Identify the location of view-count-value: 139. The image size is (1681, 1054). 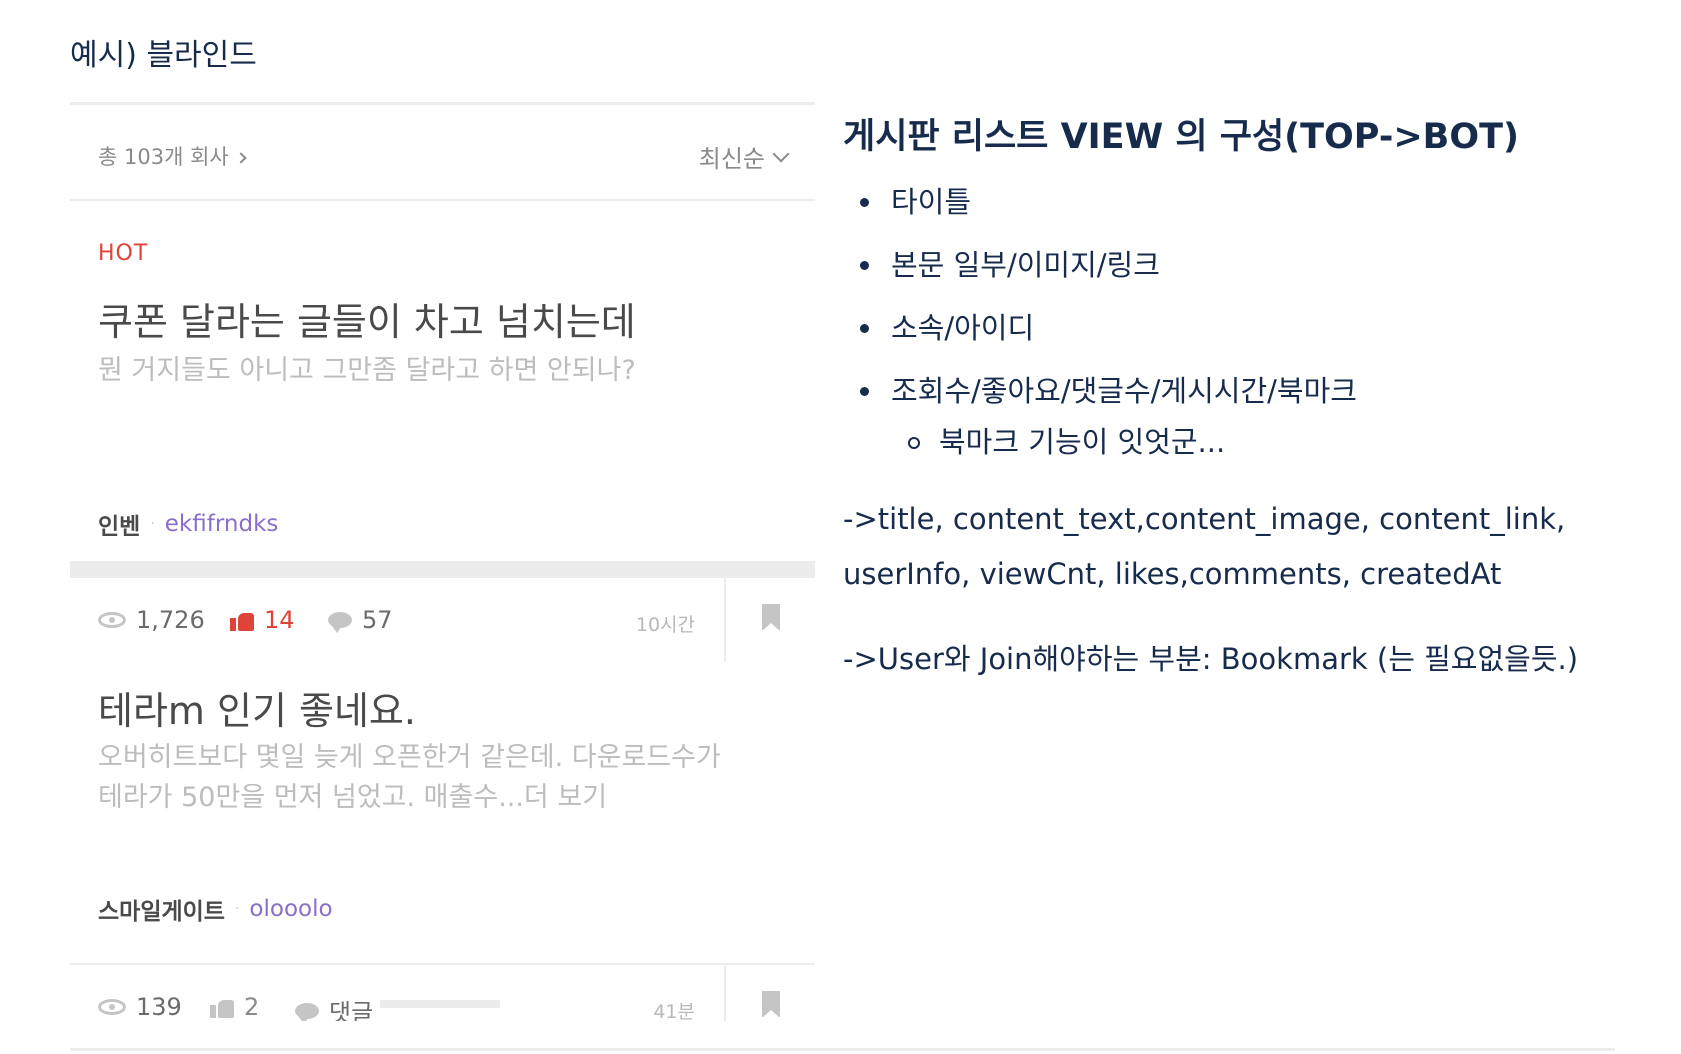
(159, 1007).